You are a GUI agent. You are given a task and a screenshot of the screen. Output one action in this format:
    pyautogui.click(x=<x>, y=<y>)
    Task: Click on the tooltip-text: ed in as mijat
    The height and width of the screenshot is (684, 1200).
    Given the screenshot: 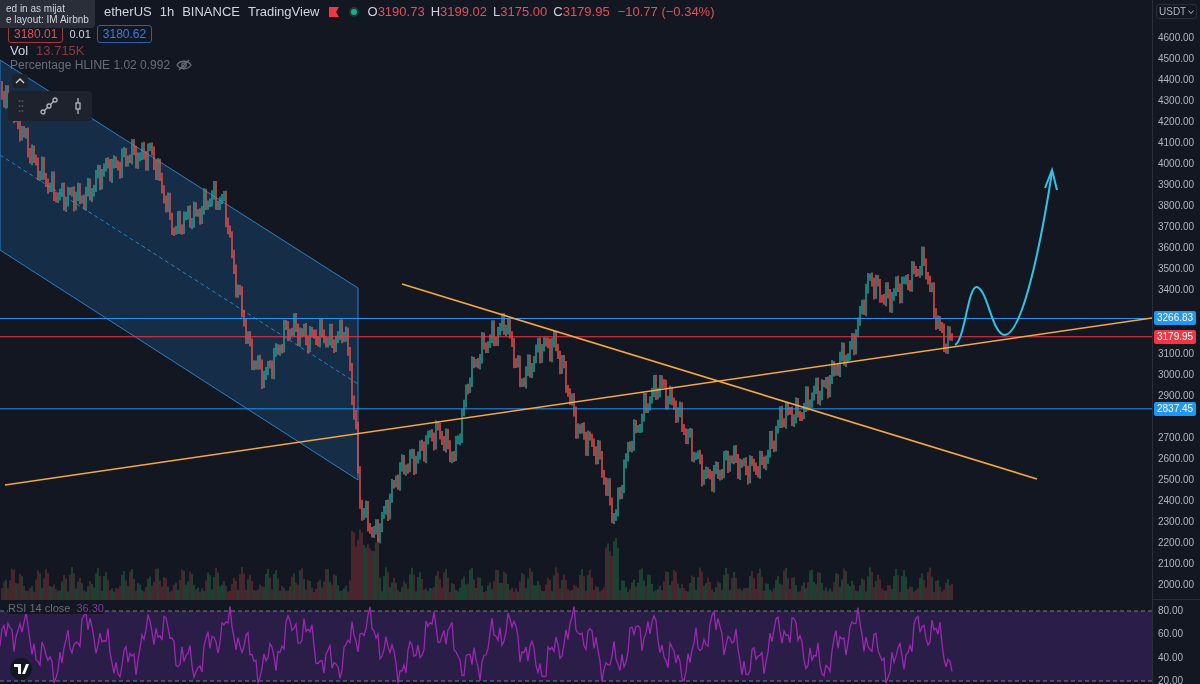 What is the action you would take?
    pyautogui.click(x=35, y=8)
    